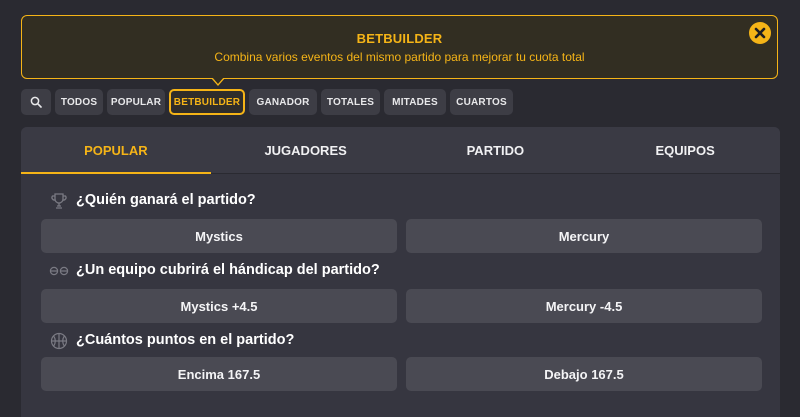  What do you see at coordinates (59, 271) in the screenshot?
I see `handicap-icon` at bounding box center [59, 271].